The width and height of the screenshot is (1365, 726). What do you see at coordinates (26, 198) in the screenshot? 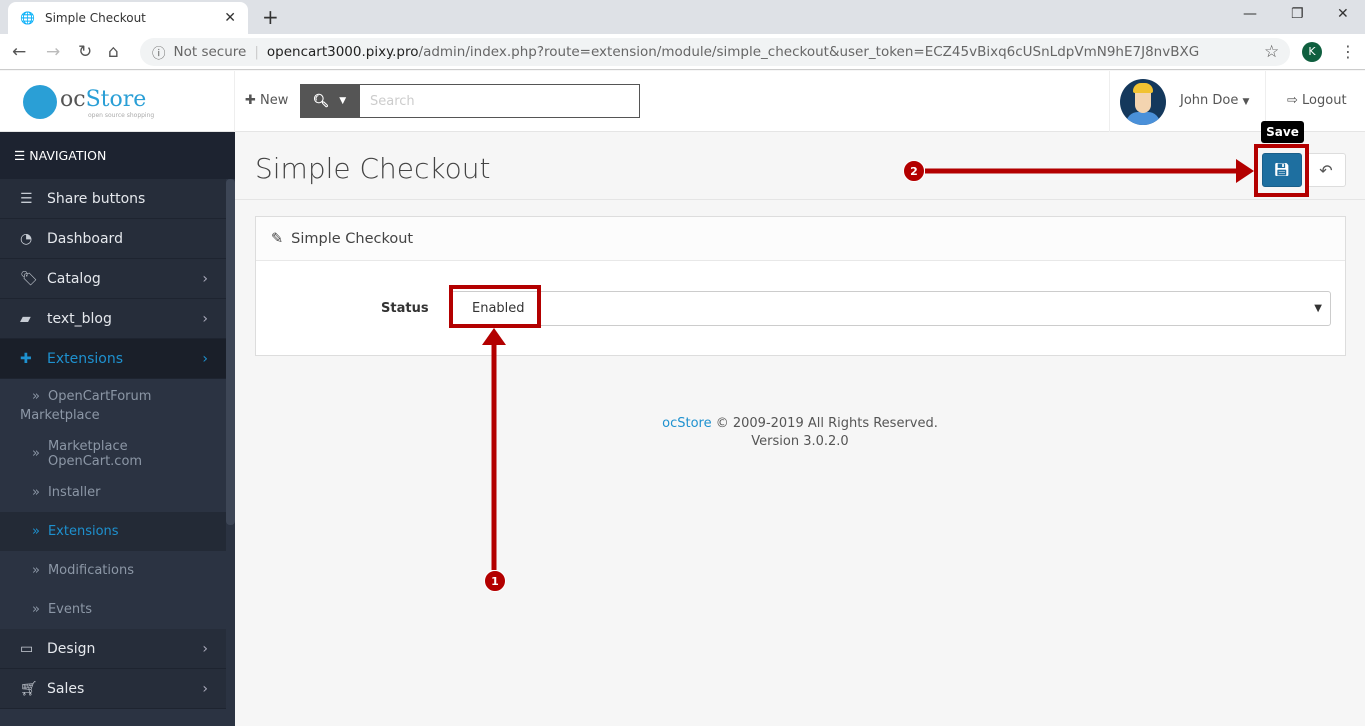
I see `list-icon: ☰` at bounding box center [26, 198].